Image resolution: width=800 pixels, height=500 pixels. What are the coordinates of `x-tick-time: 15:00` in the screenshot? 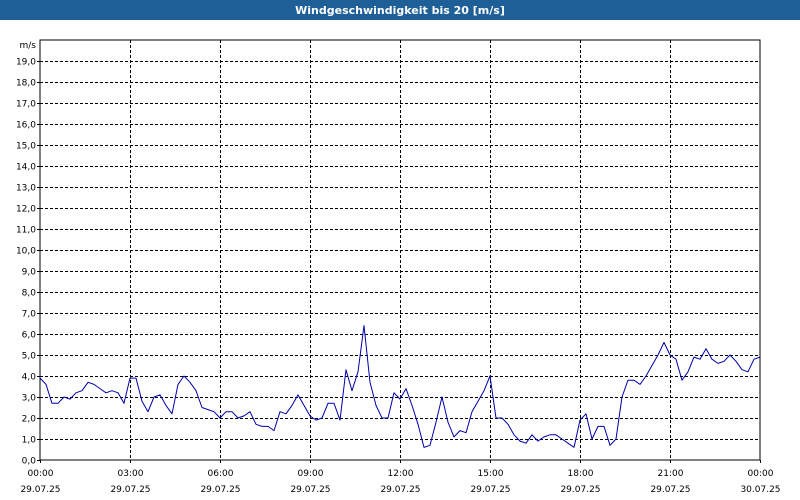 It's located at (491, 474).